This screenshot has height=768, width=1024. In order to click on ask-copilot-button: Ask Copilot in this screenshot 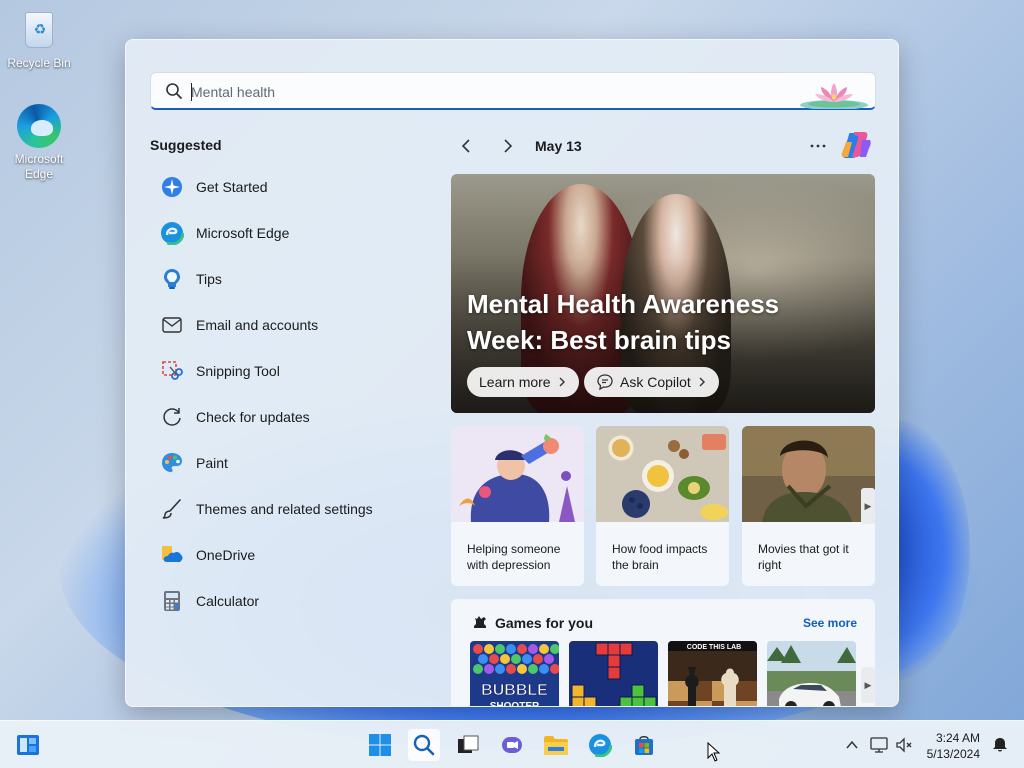, I will do `click(651, 382)`.